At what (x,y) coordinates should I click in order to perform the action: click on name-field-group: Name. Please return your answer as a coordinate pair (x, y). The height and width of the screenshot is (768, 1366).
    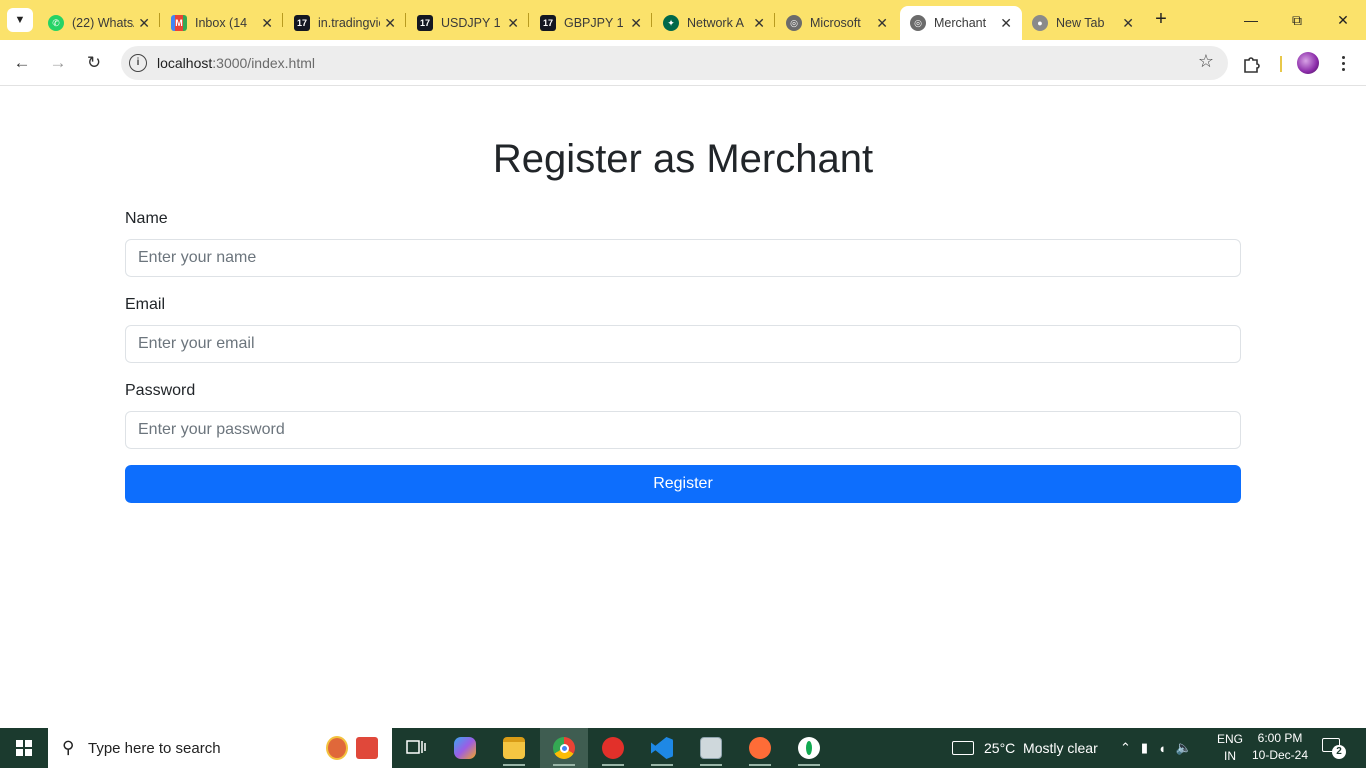
    Looking at the image, I should click on (683, 251).